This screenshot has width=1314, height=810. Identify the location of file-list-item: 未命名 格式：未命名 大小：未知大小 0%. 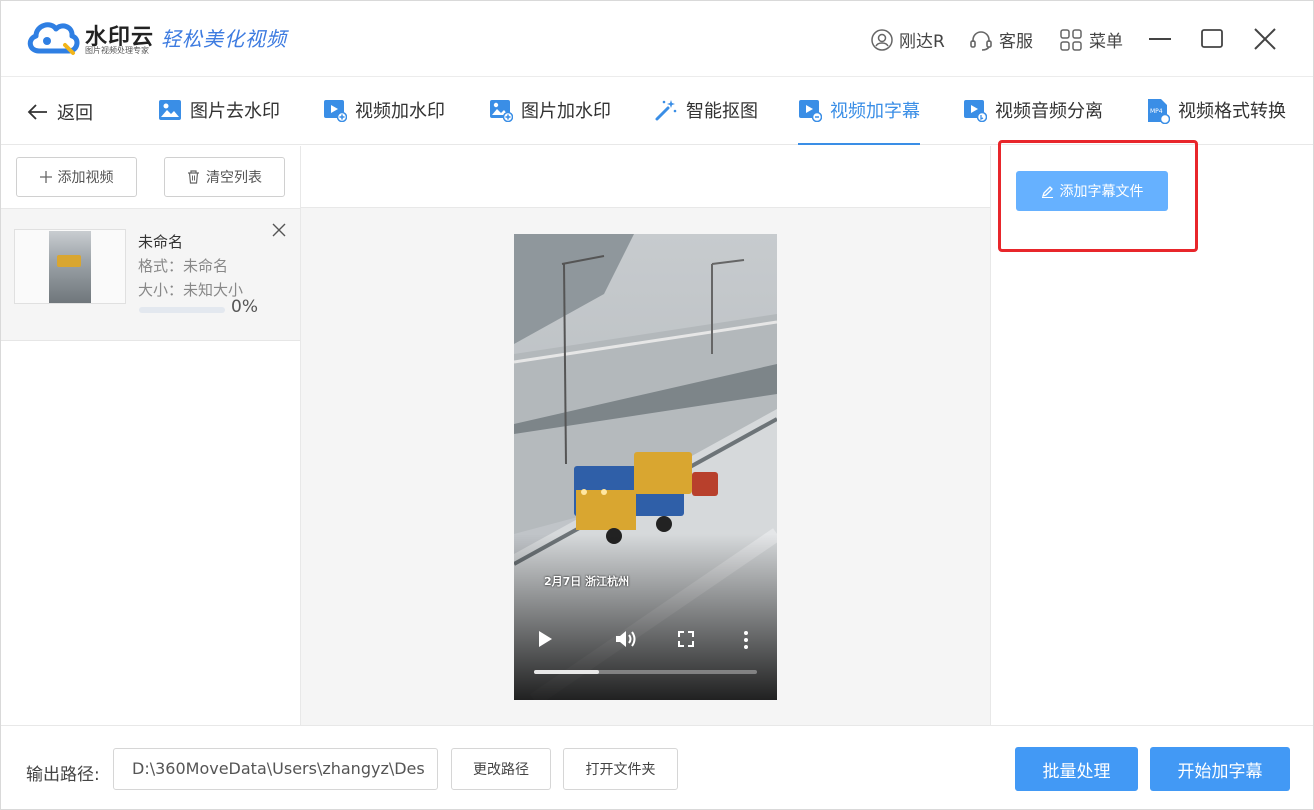
(150, 275).